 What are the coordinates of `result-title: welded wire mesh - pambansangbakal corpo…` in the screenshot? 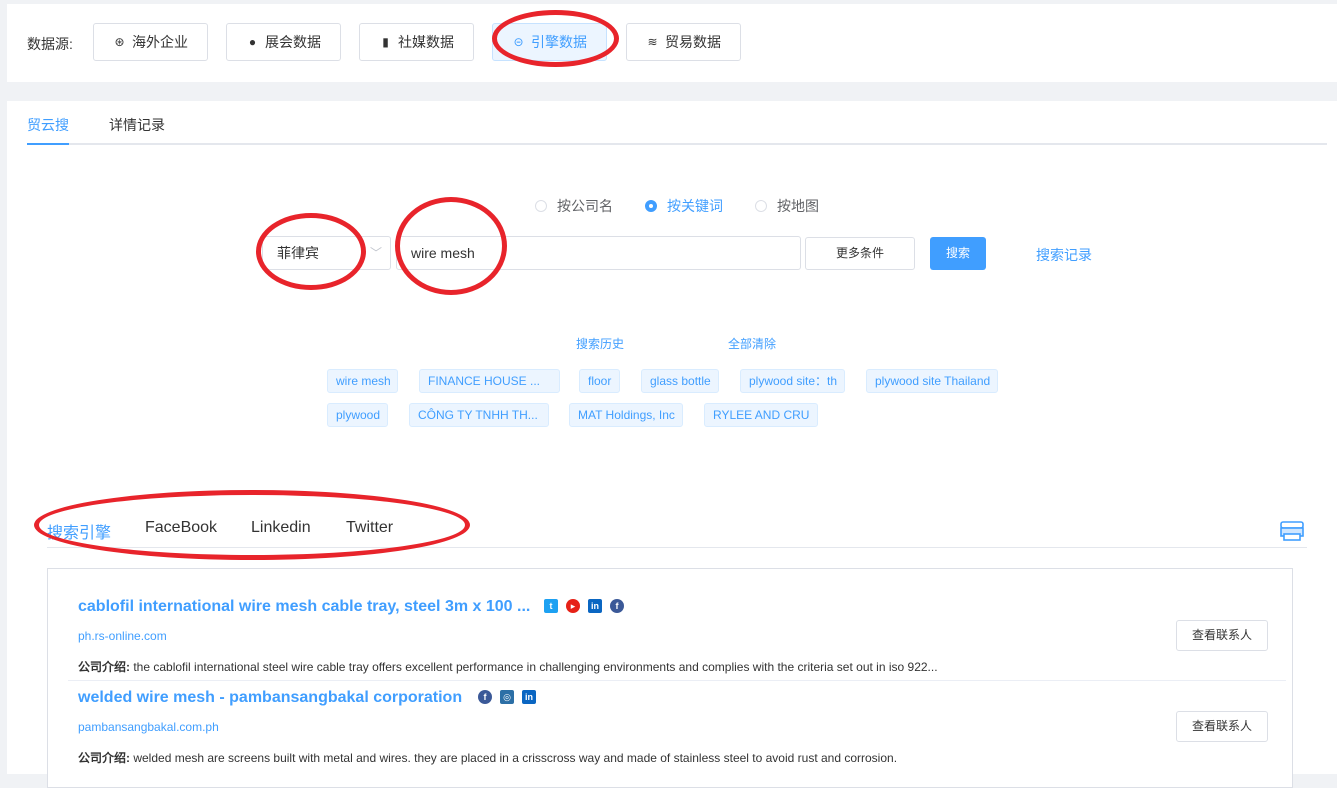 It's located at (270, 698).